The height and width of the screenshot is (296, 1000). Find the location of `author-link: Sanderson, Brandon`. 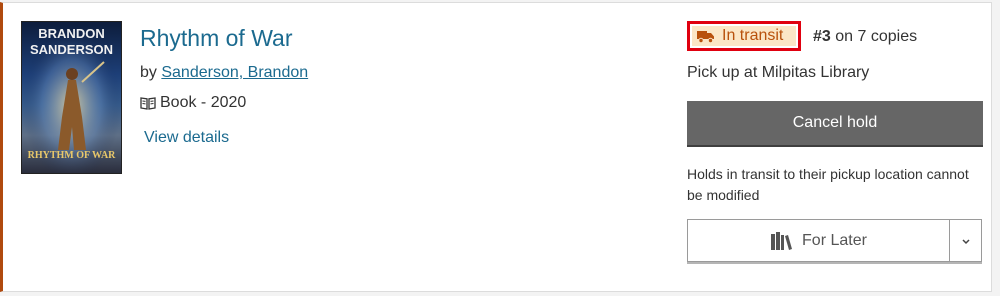

author-link: Sanderson, Brandon is located at coordinates (234, 72).